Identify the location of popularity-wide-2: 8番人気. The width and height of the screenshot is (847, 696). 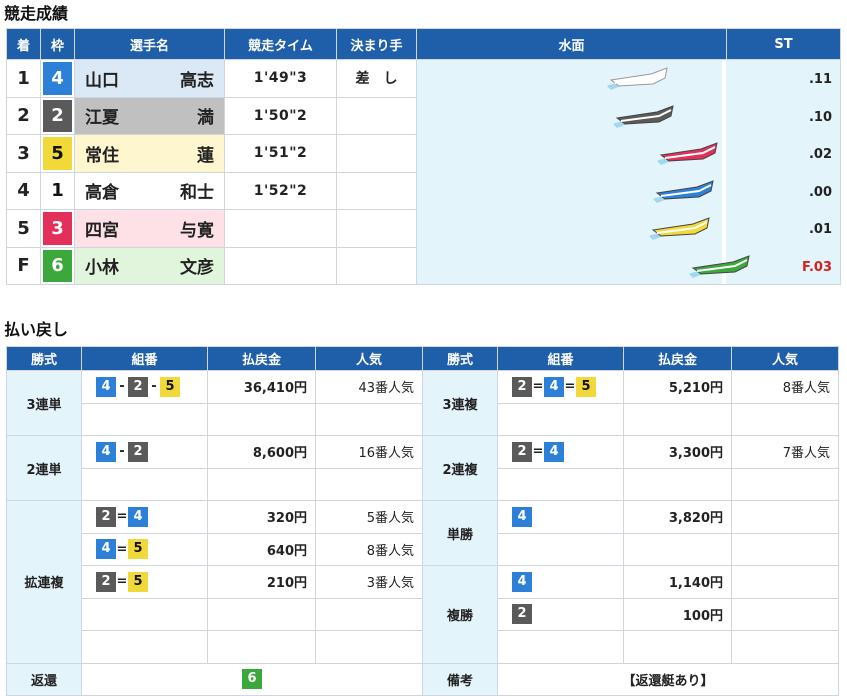
(369, 549).